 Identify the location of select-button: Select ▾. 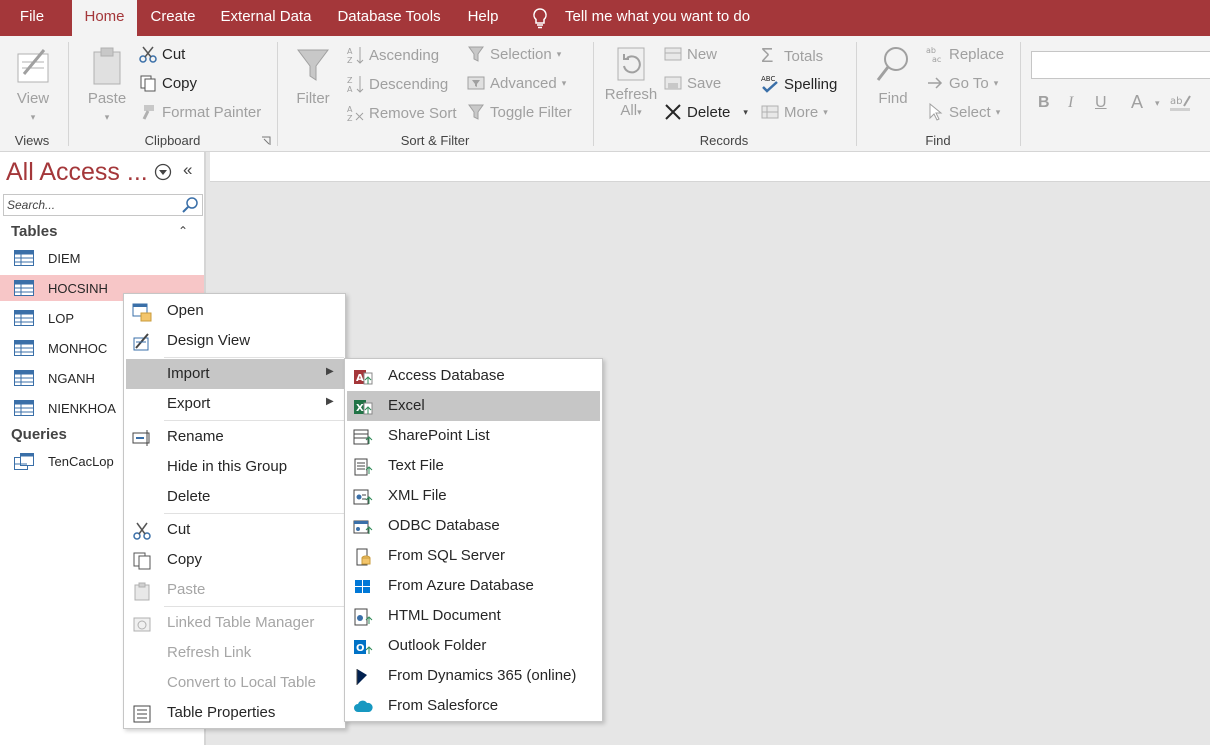
(963, 112).